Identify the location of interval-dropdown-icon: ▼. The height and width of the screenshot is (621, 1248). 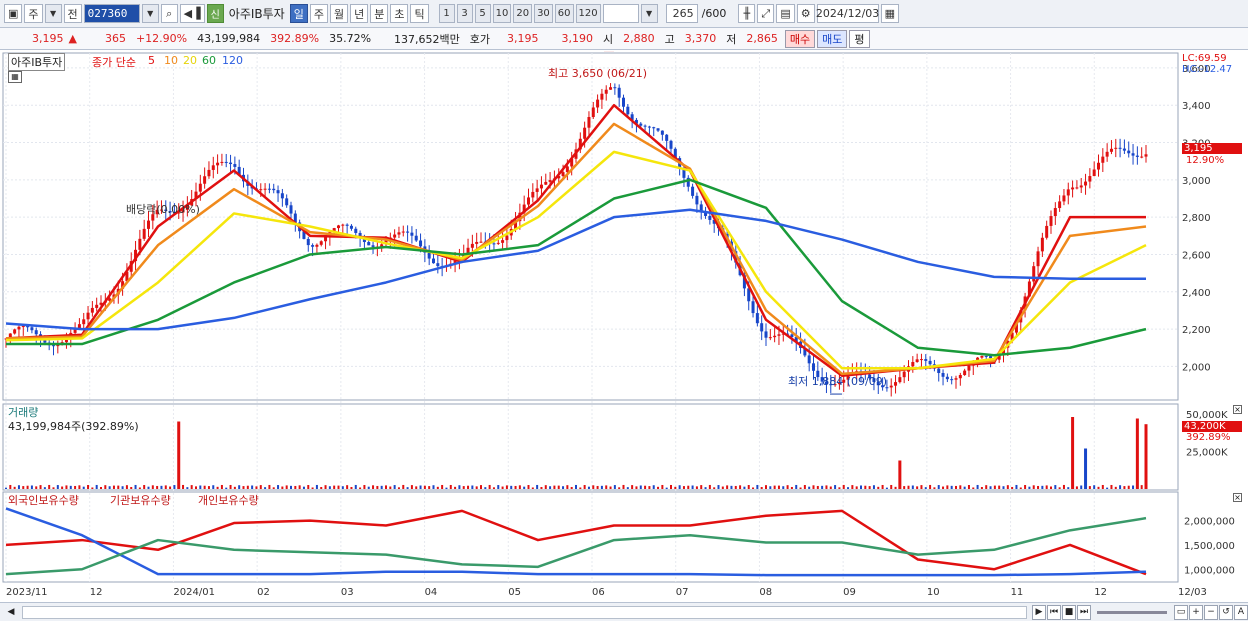
(649, 13).